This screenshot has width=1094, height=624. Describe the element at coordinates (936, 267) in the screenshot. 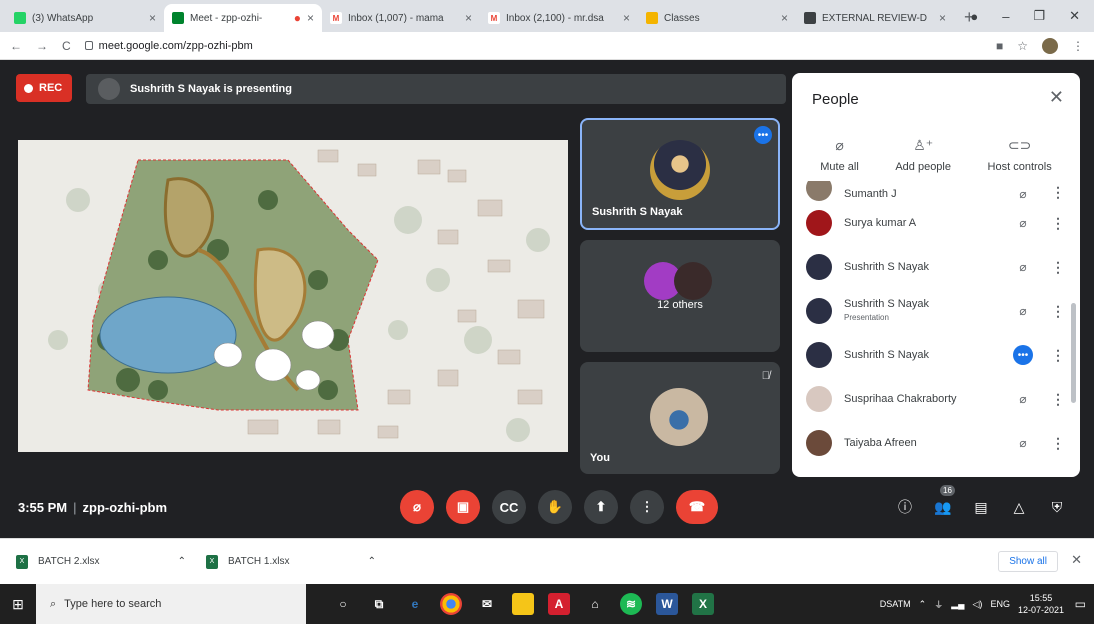

I see `list-item: Sushrith S Nayak ⌀ ⋮` at that location.